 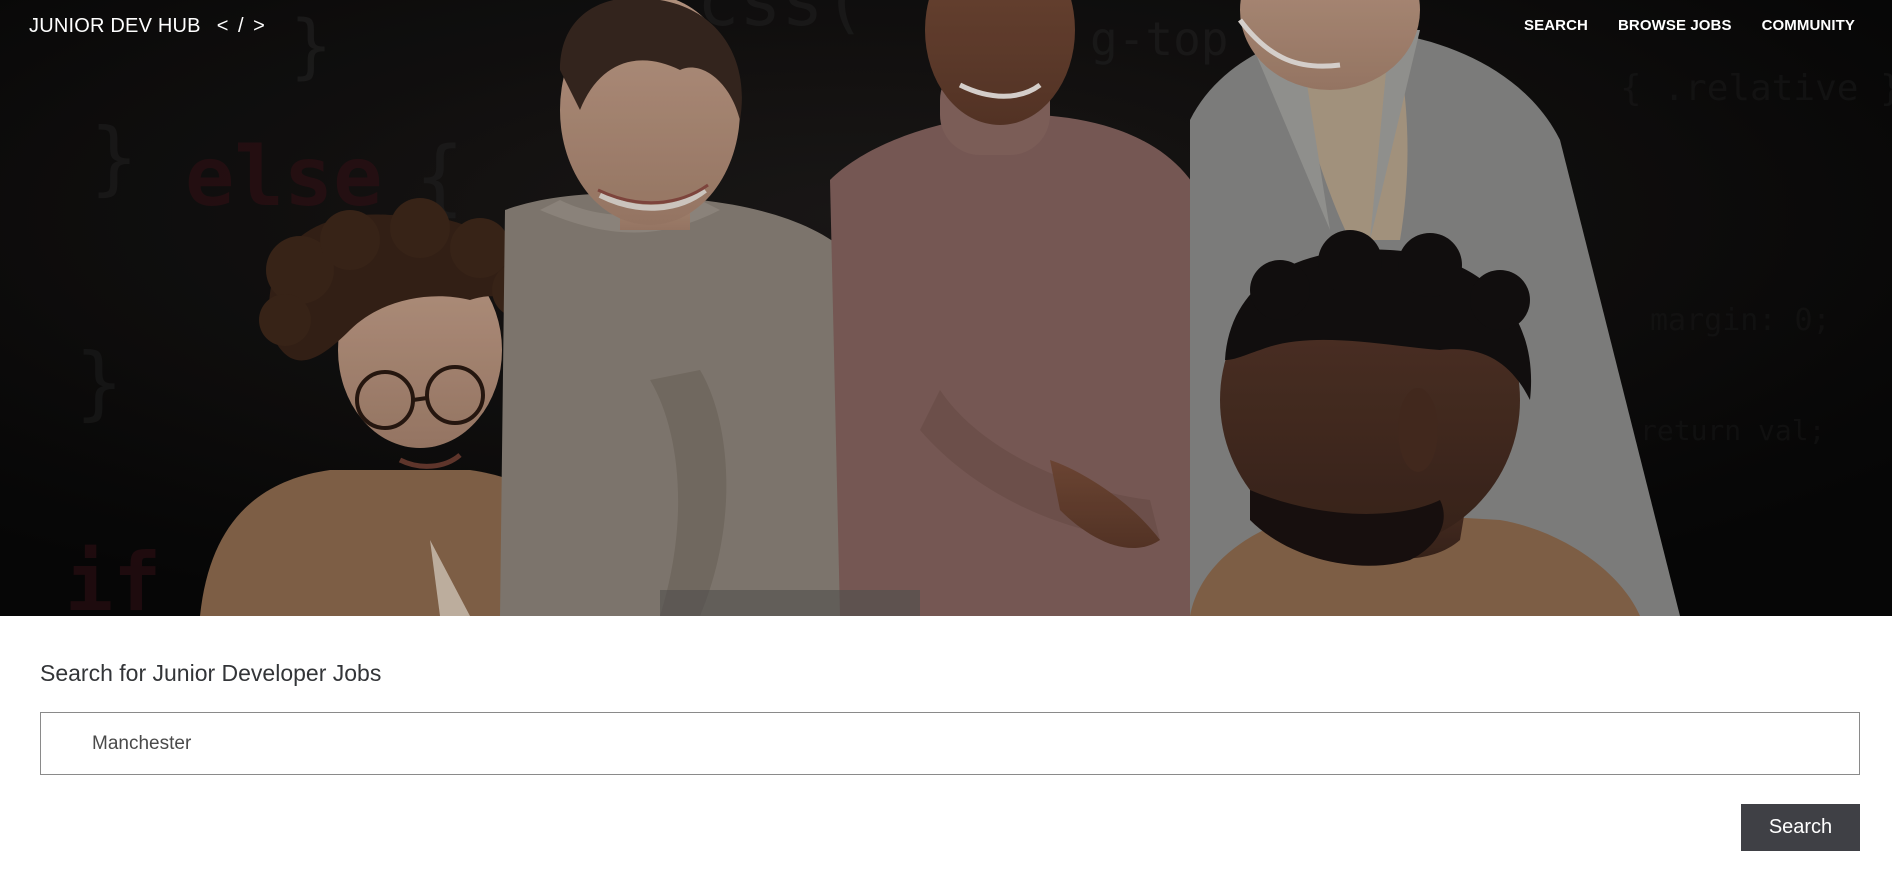 What do you see at coordinates (241, 26) in the screenshot?
I see `code-brackets-icon: < / >` at bounding box center [241, 26].